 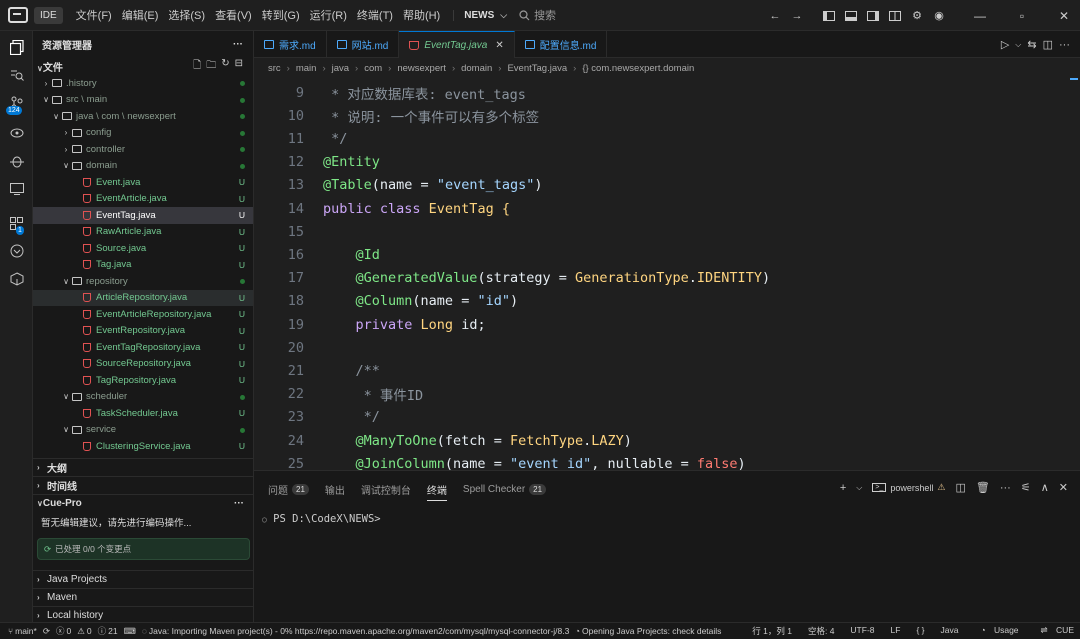 What do you see at coordinates (281, 15) in the screenshot?
I see `menu-item: 转到(G)` at bounding box center [281, 15].